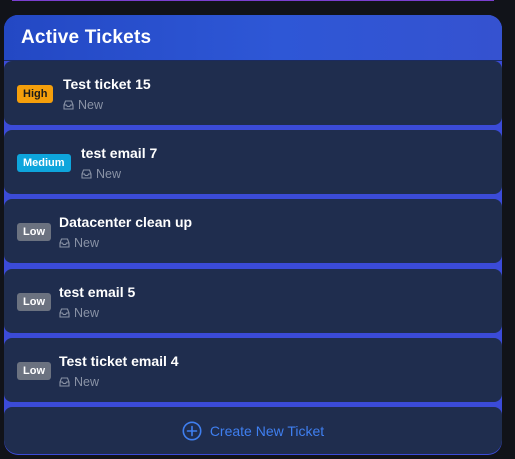  What do you see at coordinates (253, 38) in the screenshot?
I see `panel-header: Active Tickets` at bounding box center [253, 38].